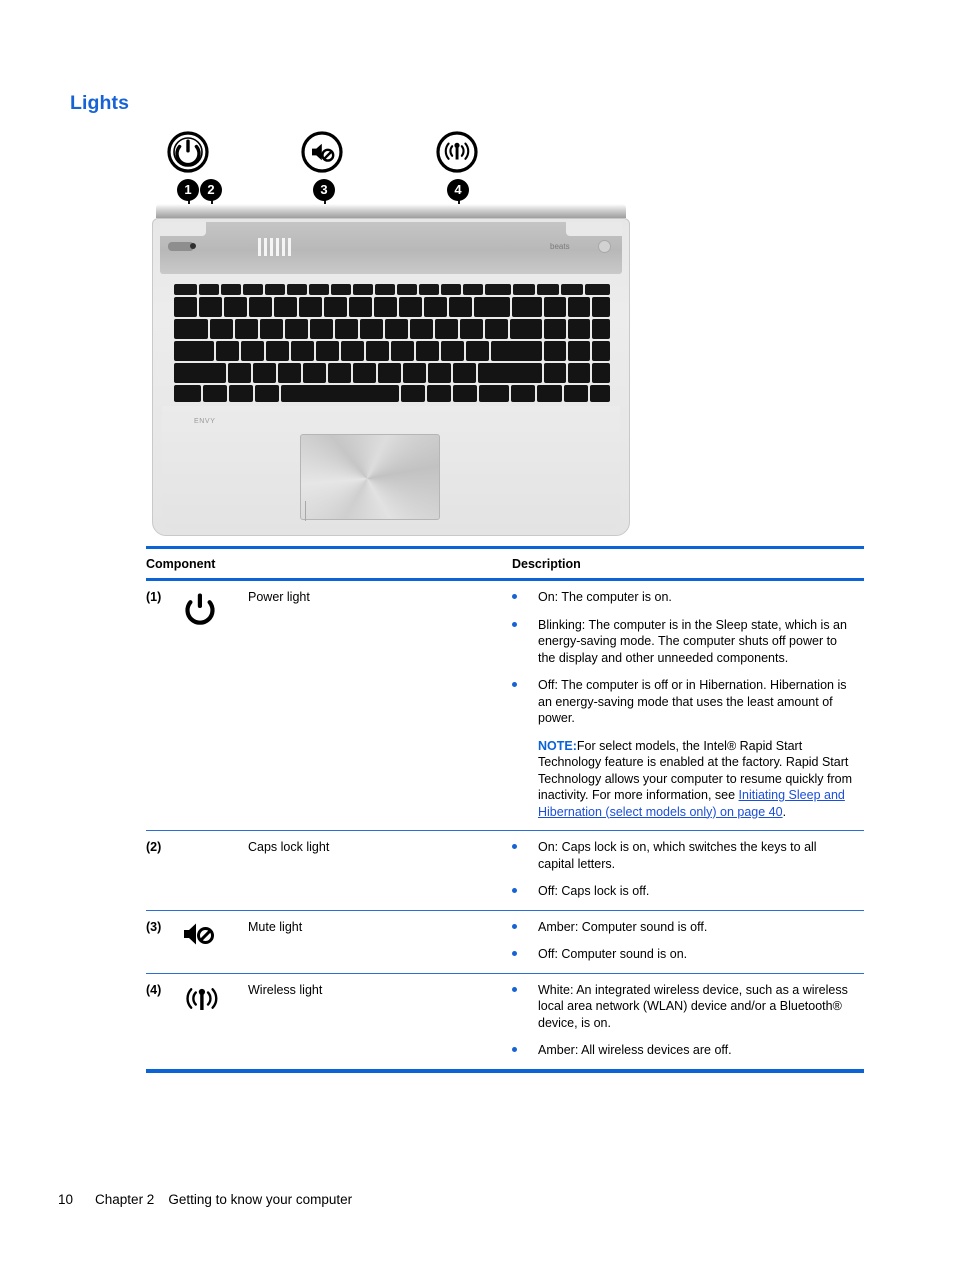 The width and height of the screenshot is (954, 1270). What do you see at coordinates (154, 847) in the screenshot?
I see `row-number: (2)` at bounding box center [154, 847].